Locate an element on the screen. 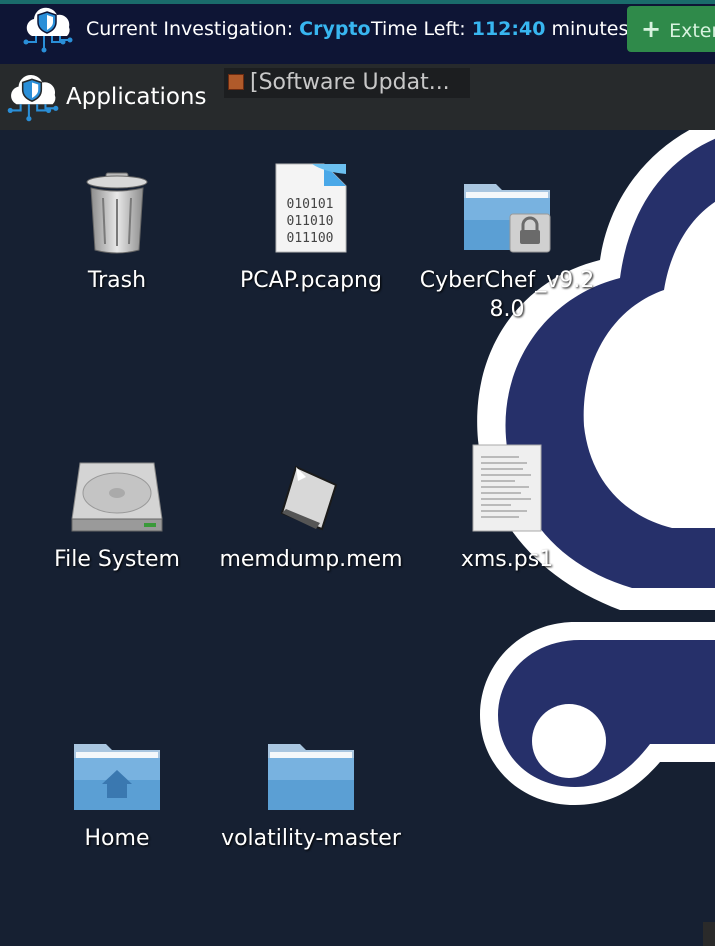 Image resolution: width=715 pixels, height=946 pixels. extend-time-button: + Exter is located at coordinates (671, 29).